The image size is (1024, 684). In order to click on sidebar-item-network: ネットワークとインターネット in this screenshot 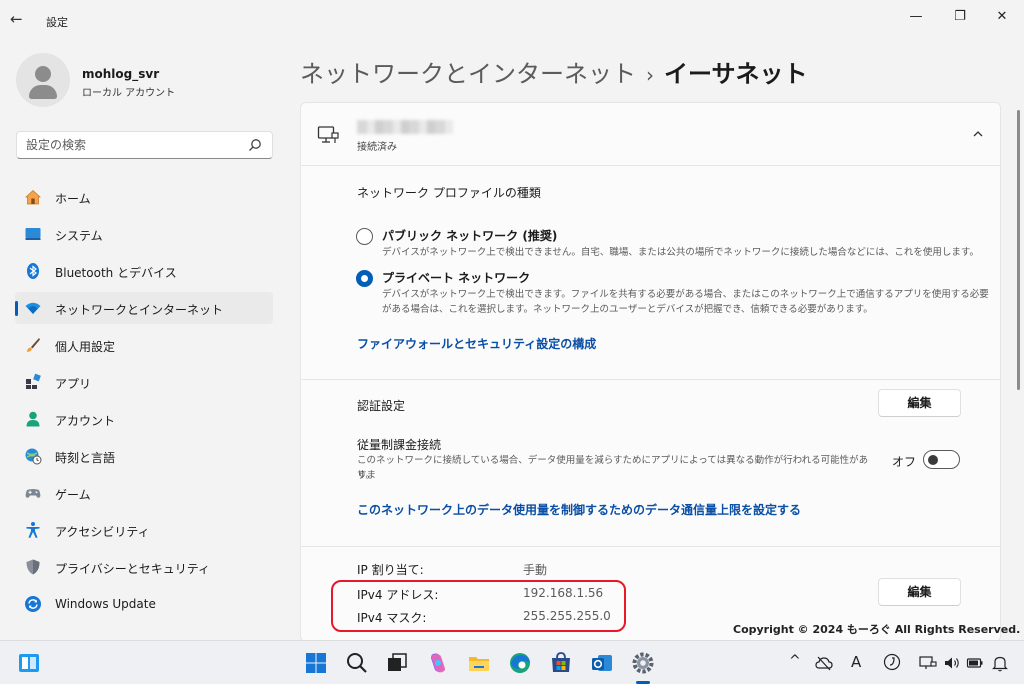, I will do `click(144, 308)`.